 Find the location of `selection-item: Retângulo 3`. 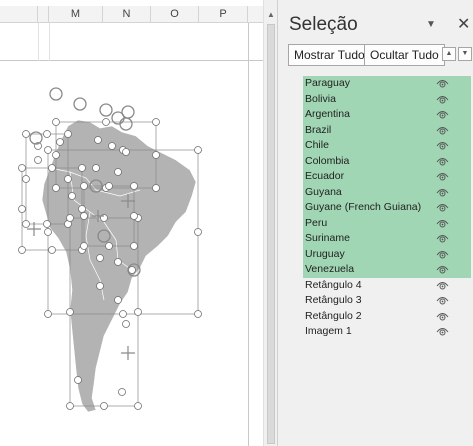

selection-item: Retângulo 3 is located at coordinates (387, 301).